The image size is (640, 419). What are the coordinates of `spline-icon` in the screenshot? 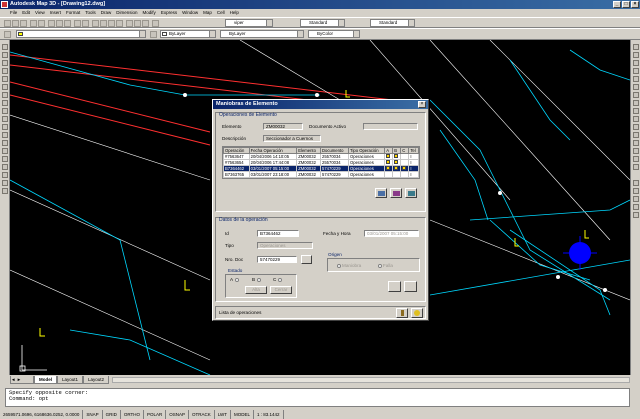 It's located at (5, 111).